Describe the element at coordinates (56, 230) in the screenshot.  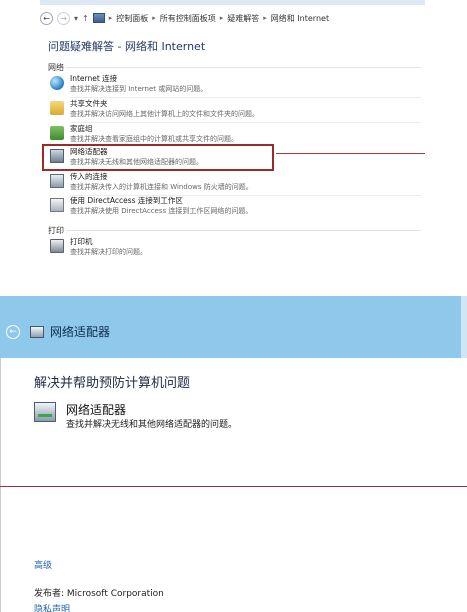
I see `section-label-printing: 打印` at that location.